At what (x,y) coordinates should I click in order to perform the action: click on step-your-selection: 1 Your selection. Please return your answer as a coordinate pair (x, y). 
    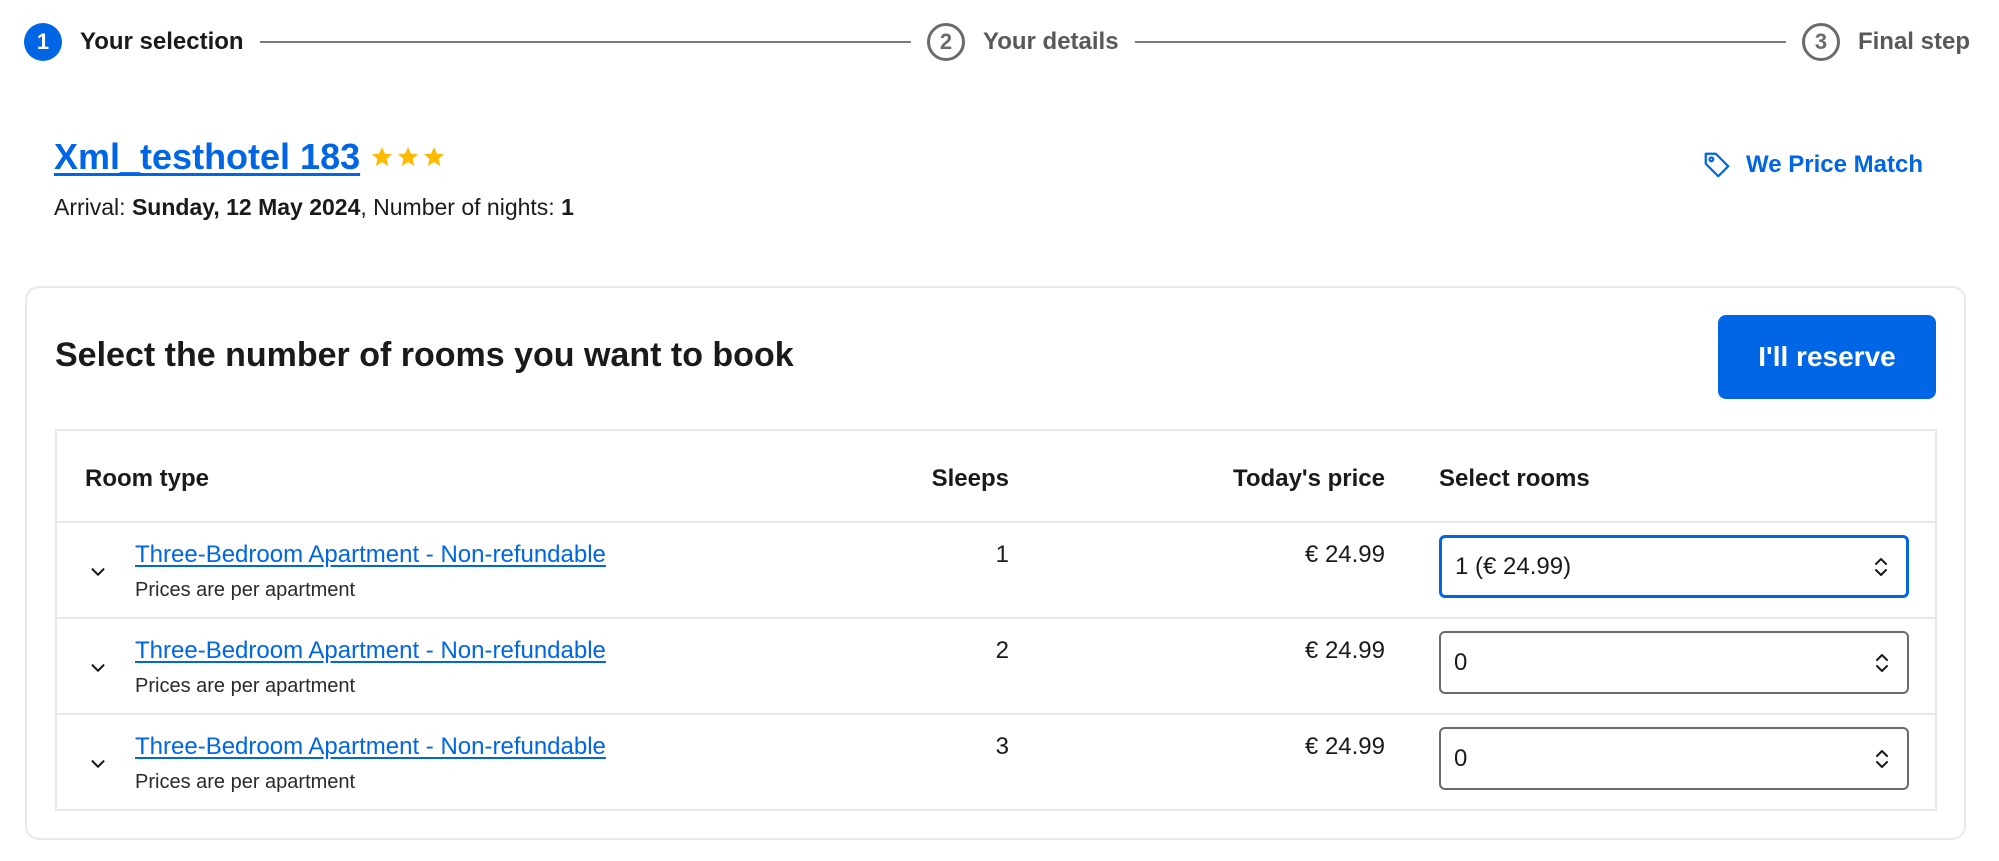
    Looking at the image, I should click on (134, 42).